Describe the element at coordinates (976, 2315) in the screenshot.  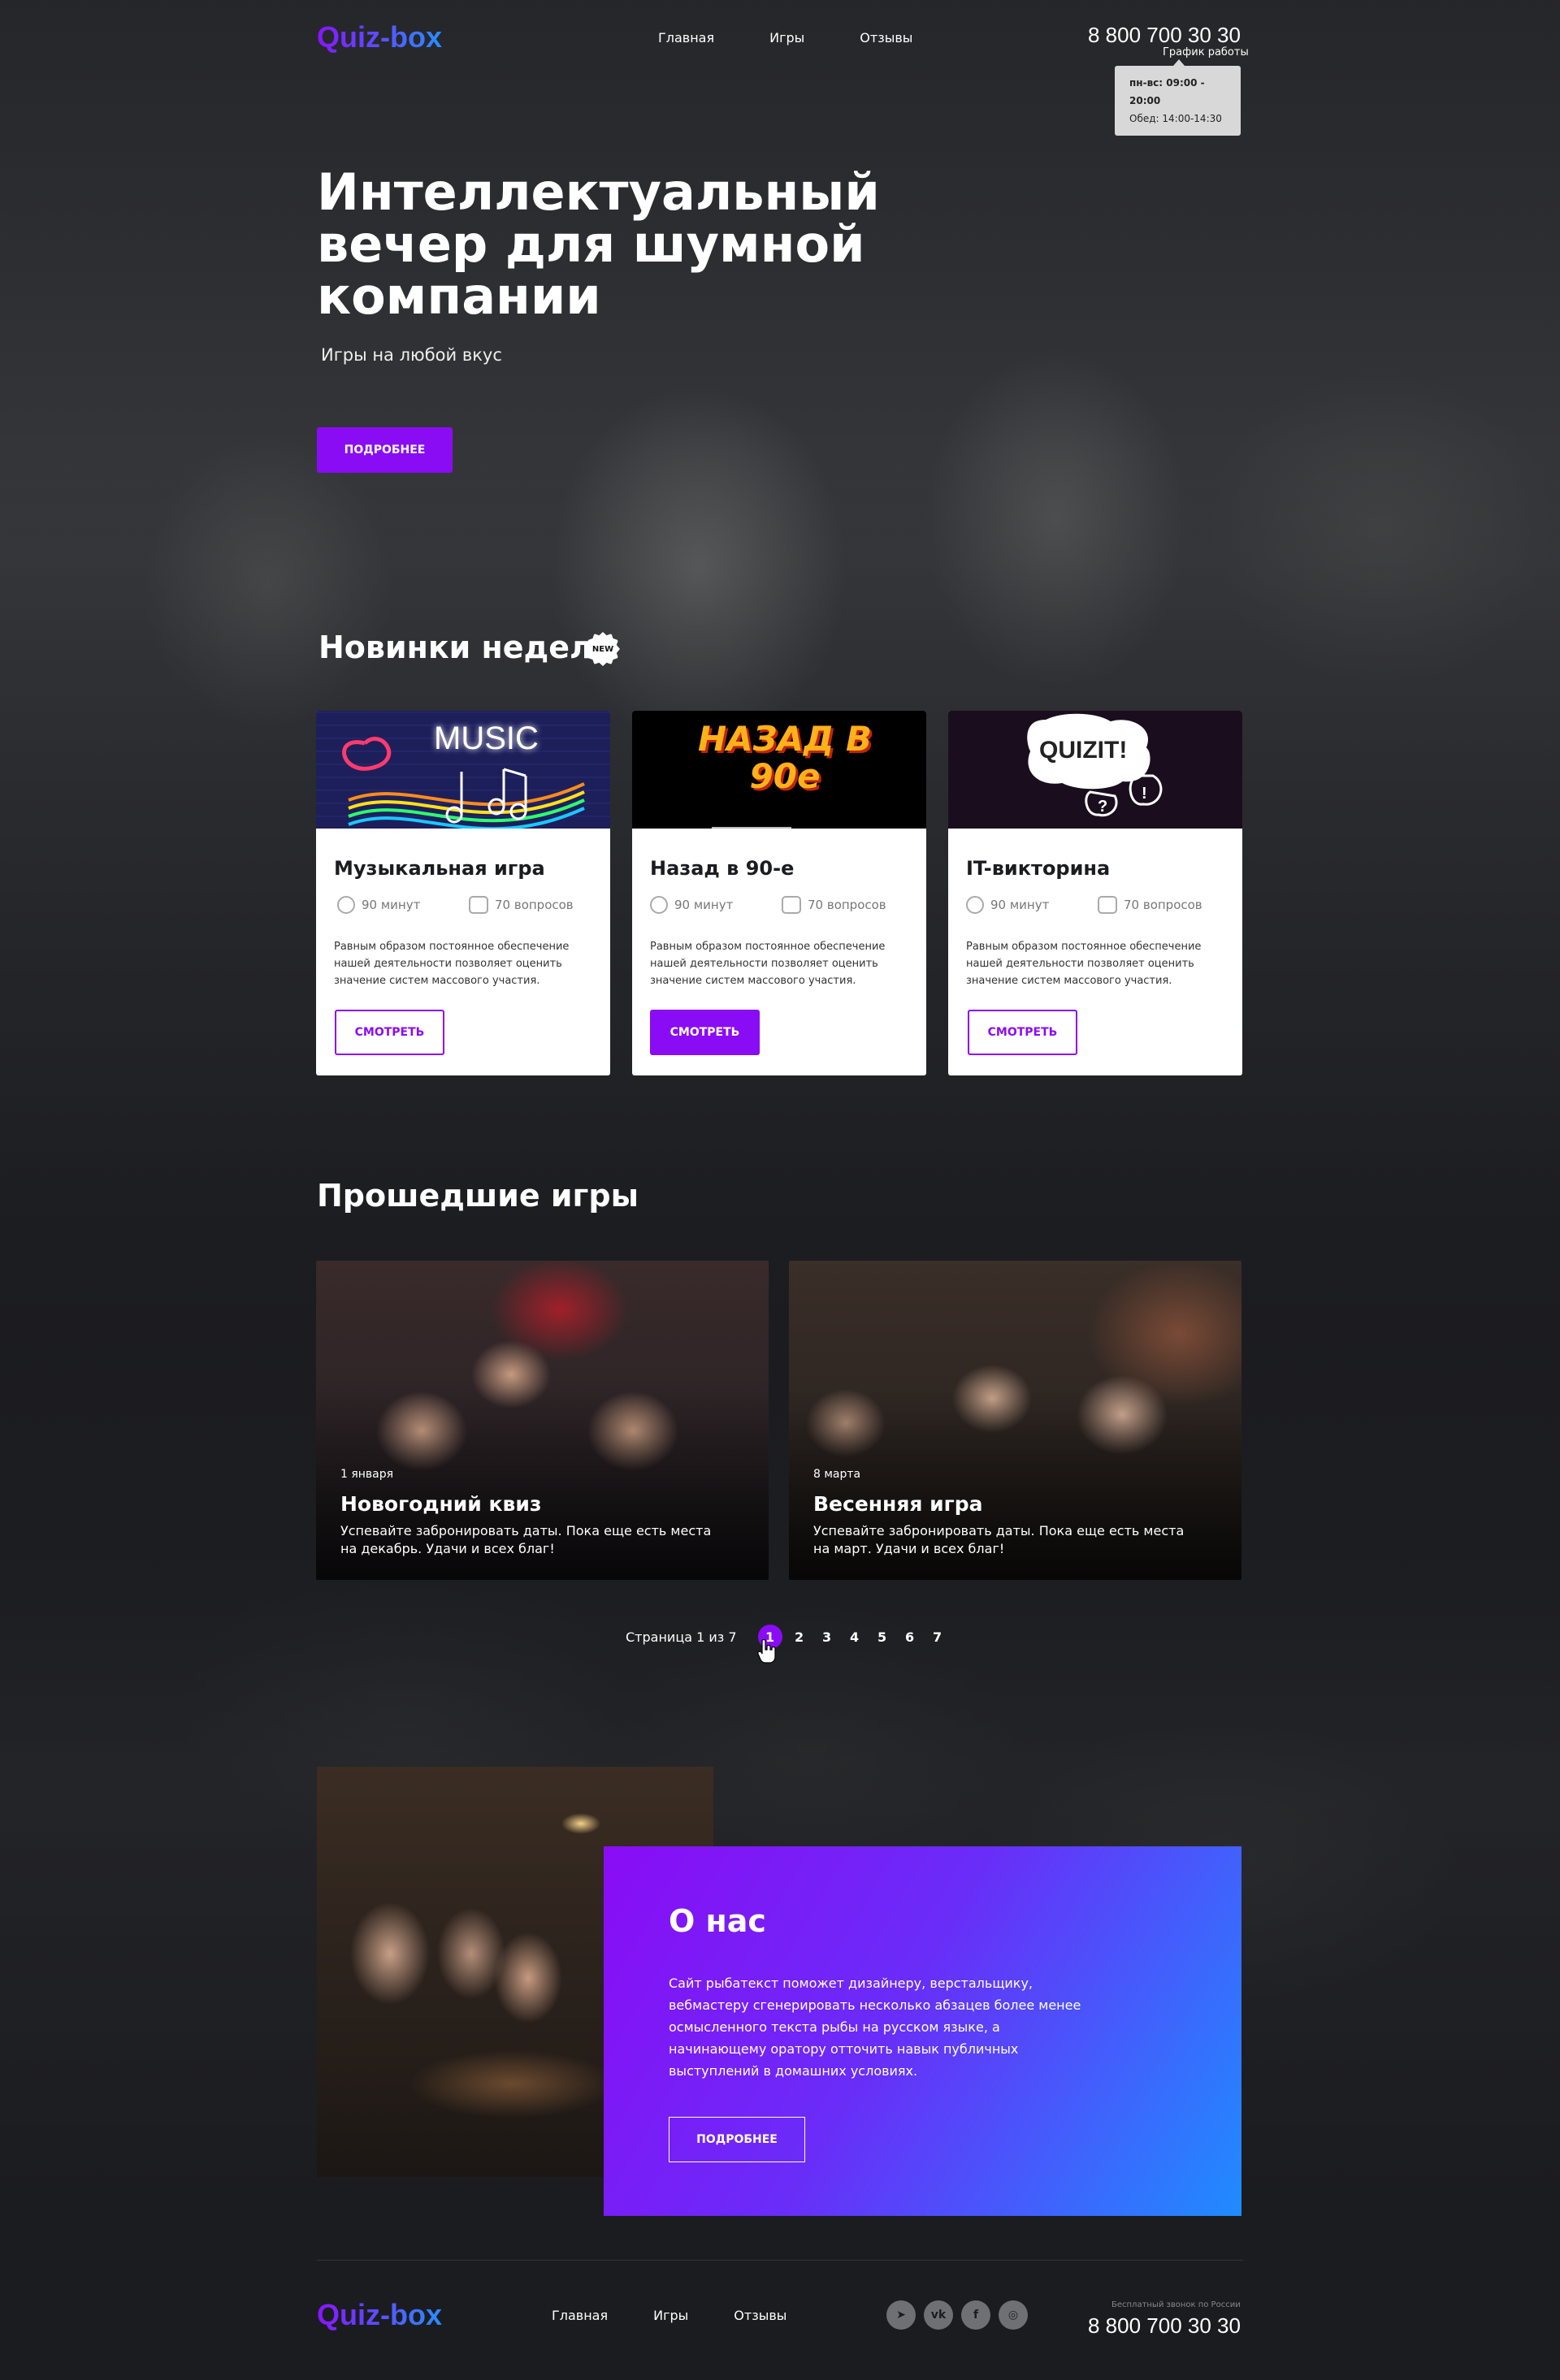
I see `facebook-icon: f` at that location.